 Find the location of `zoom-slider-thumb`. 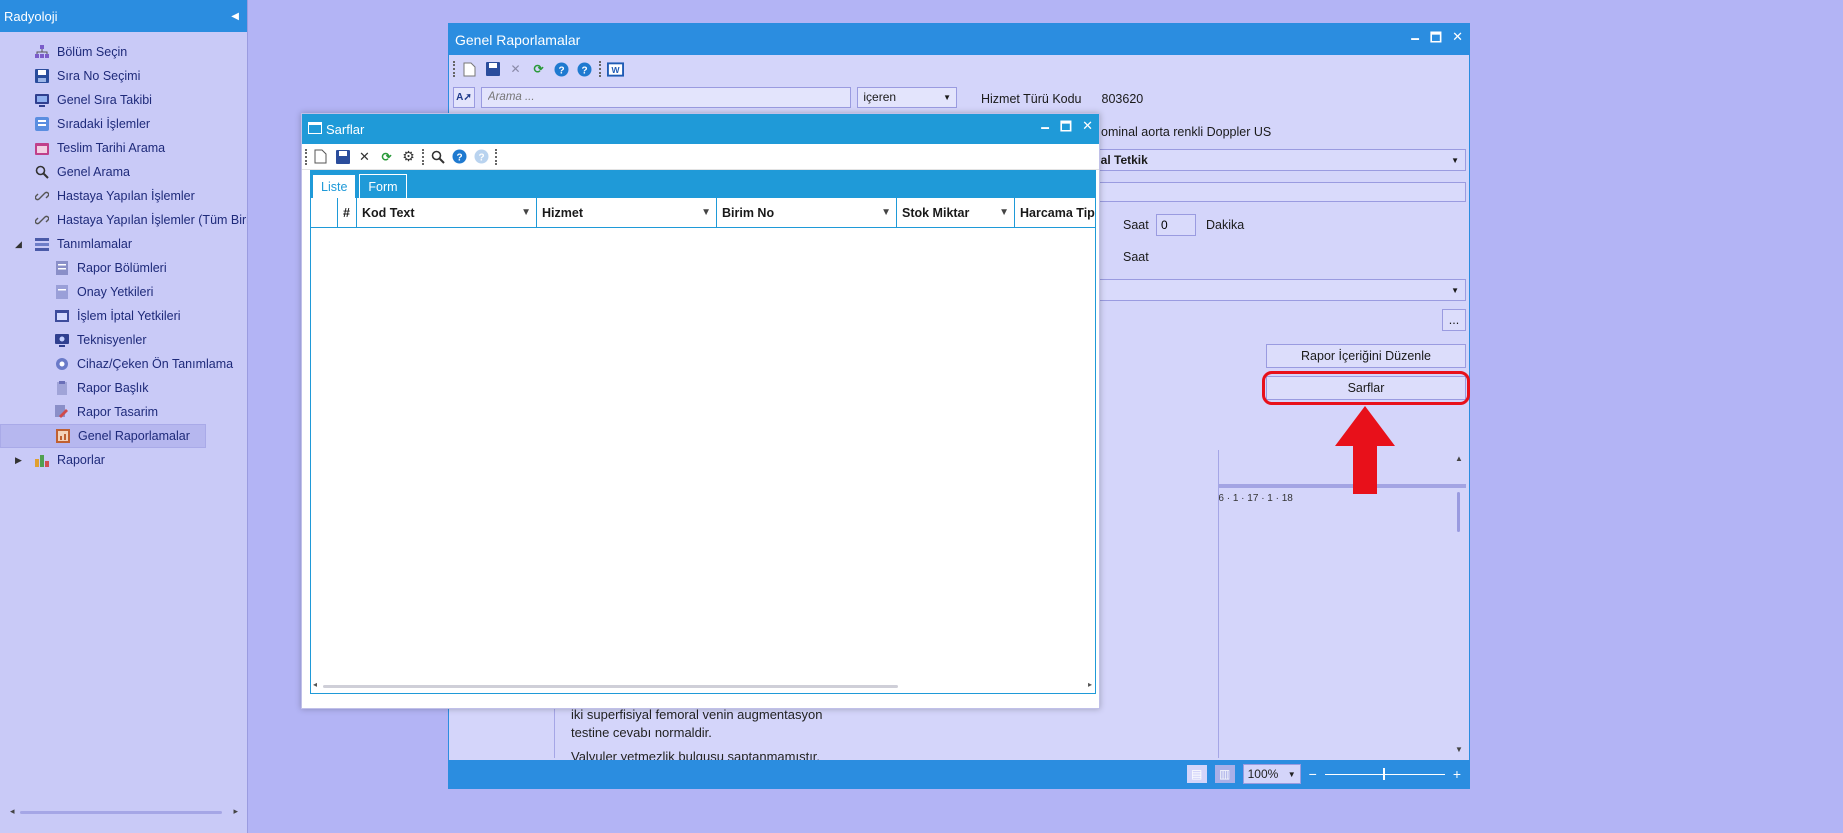

zoom-slider-thumb is located at coordinates (1383, 773).